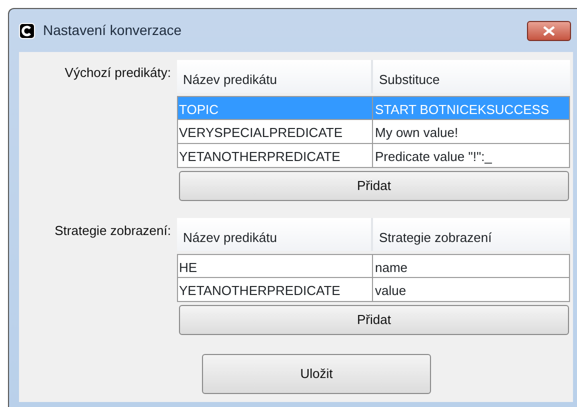  What do you see at coordinates (471, 234) in the screenshot?
I see `column-header: Strategie zobrazení` at bounding box center [471, 234].